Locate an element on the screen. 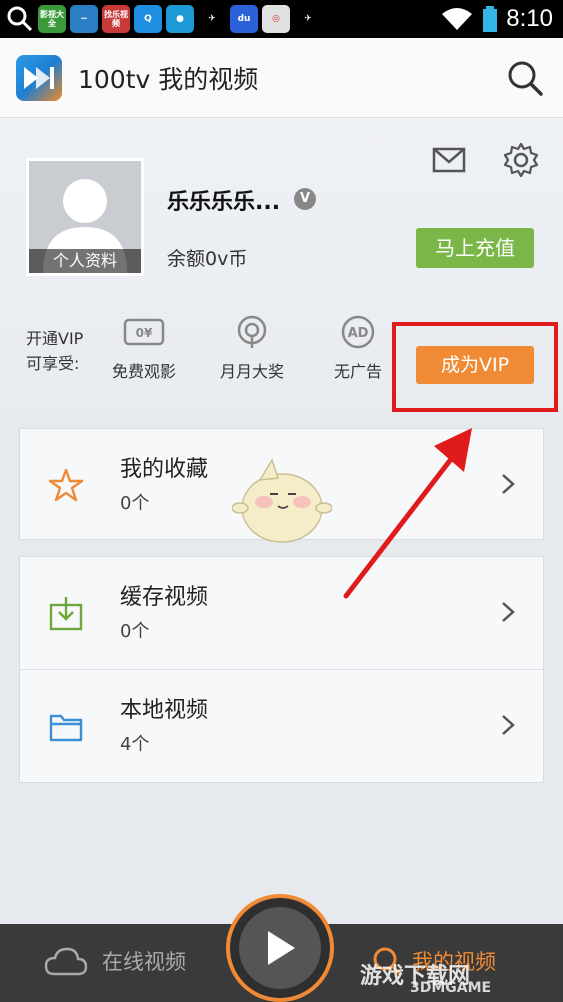  gear-icon is located at coordinates (521, 160).